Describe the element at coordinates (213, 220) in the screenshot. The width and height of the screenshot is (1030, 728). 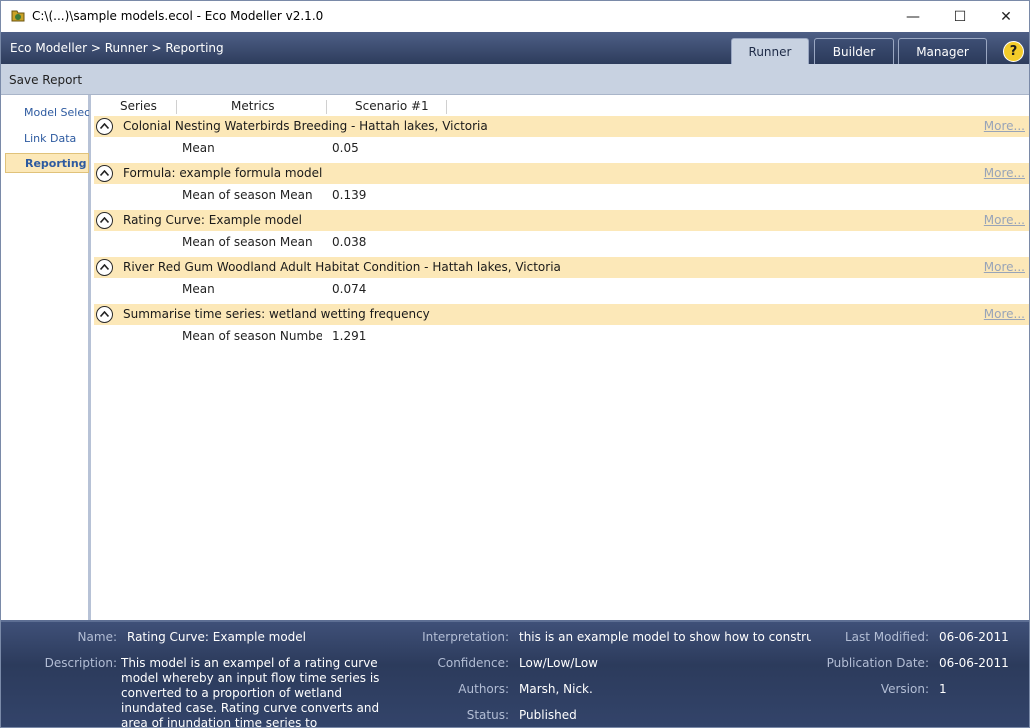
I see `group-title: Rating Curve: Example model` at that location.